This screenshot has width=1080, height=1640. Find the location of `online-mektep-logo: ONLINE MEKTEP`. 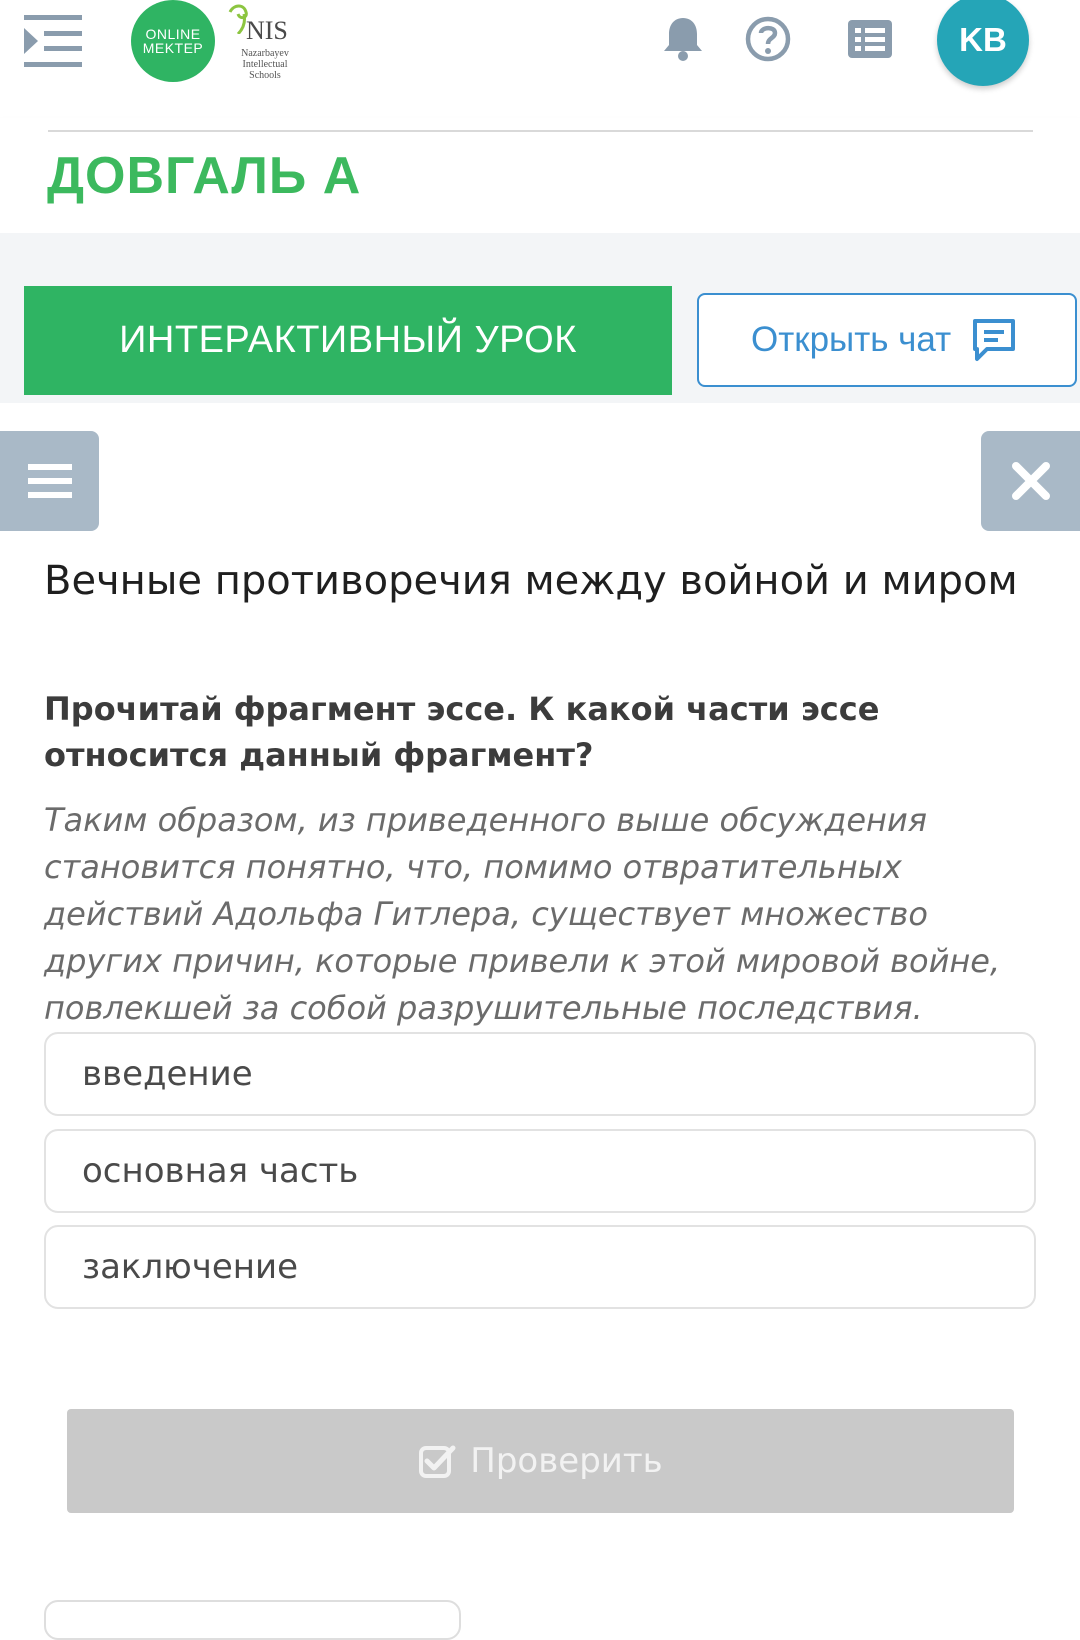

online-mektep-logo: ONLINE MEKTEP is located at coordinates (173, 41).